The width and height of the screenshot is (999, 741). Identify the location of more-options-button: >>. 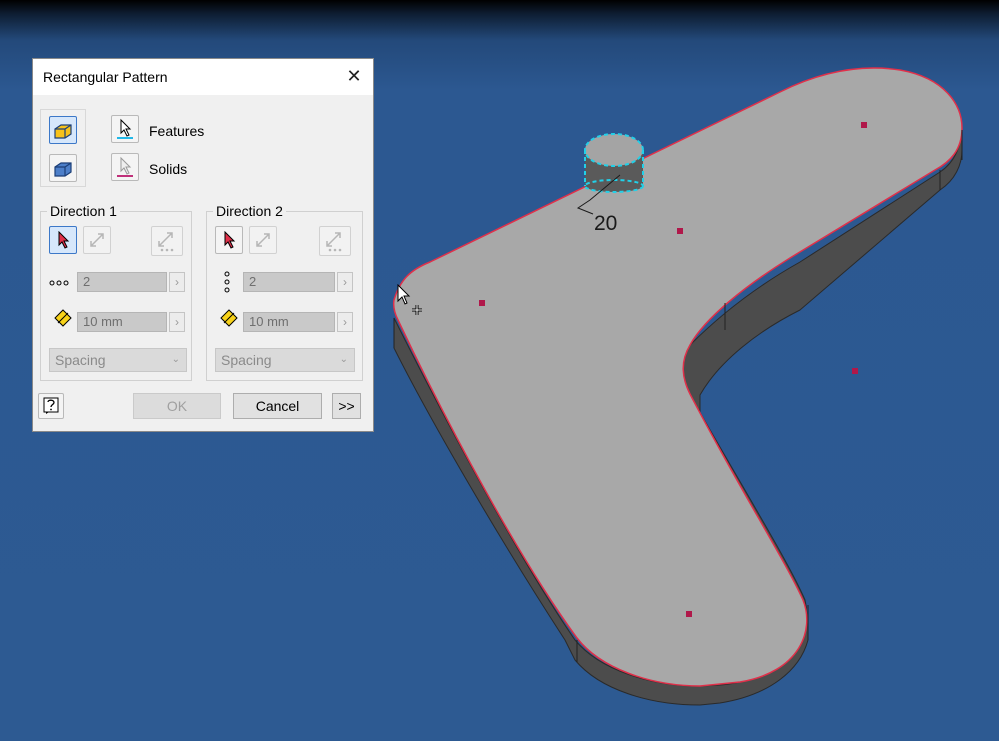
(346, 406).